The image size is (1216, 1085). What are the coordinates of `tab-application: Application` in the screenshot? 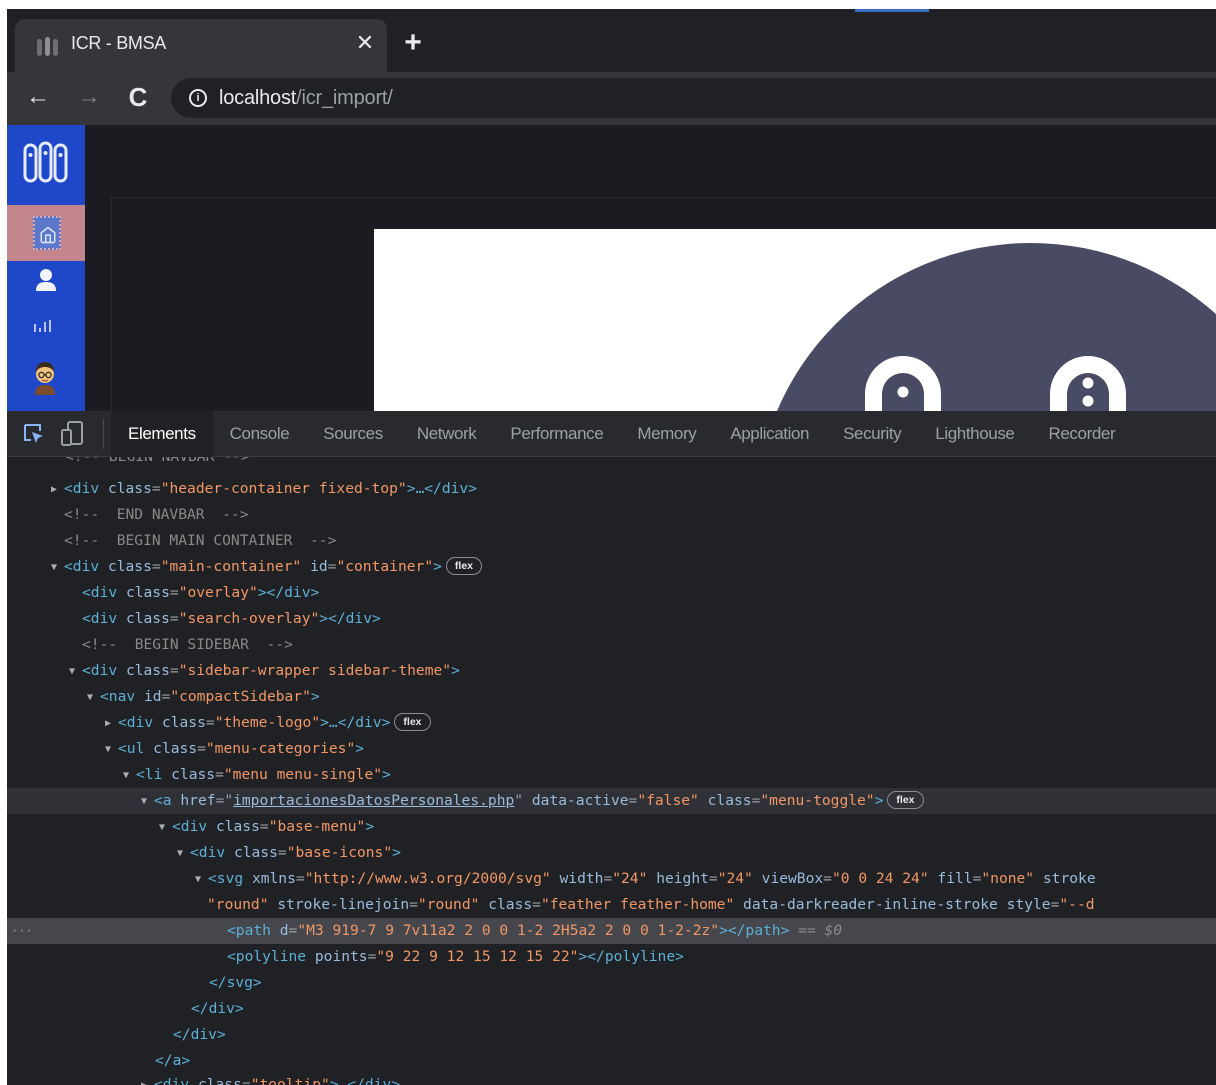 It's located at (769, 434).